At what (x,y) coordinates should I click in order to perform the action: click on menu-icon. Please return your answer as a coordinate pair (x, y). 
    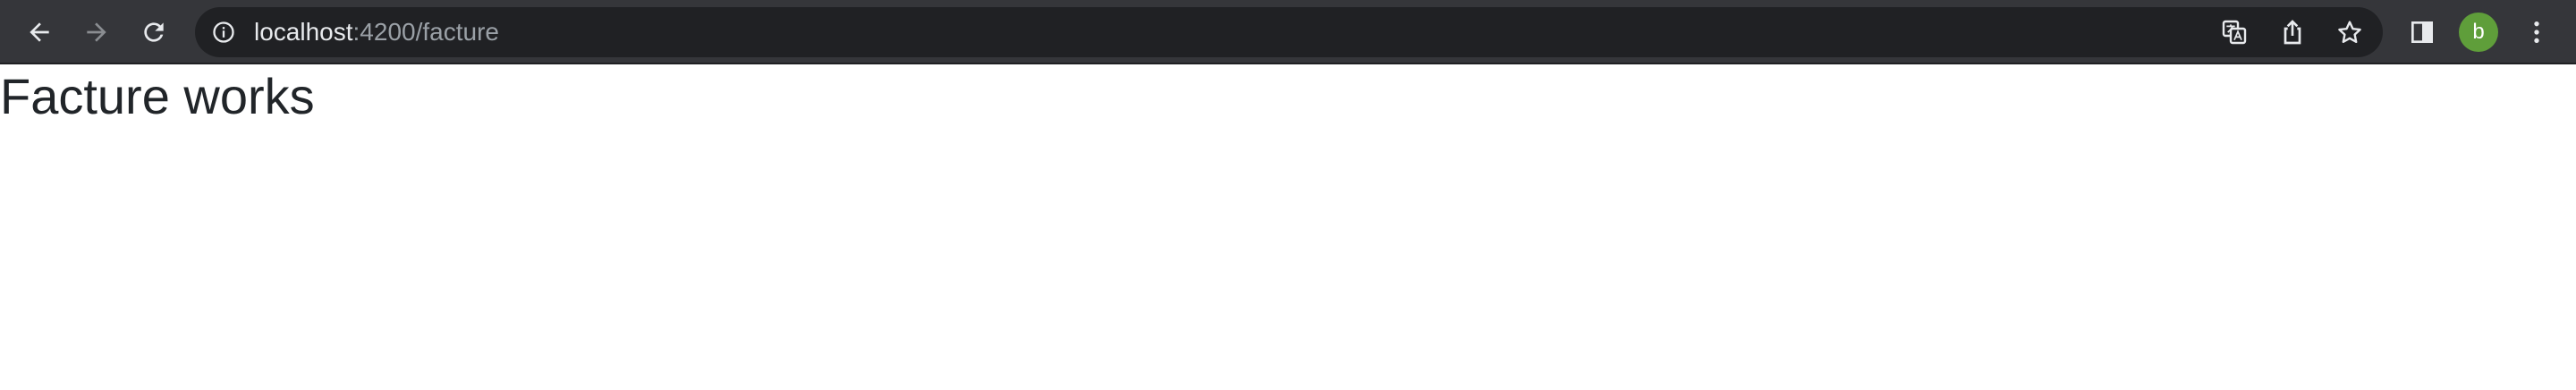
    Looking at the image, I should click on (2536, 32).